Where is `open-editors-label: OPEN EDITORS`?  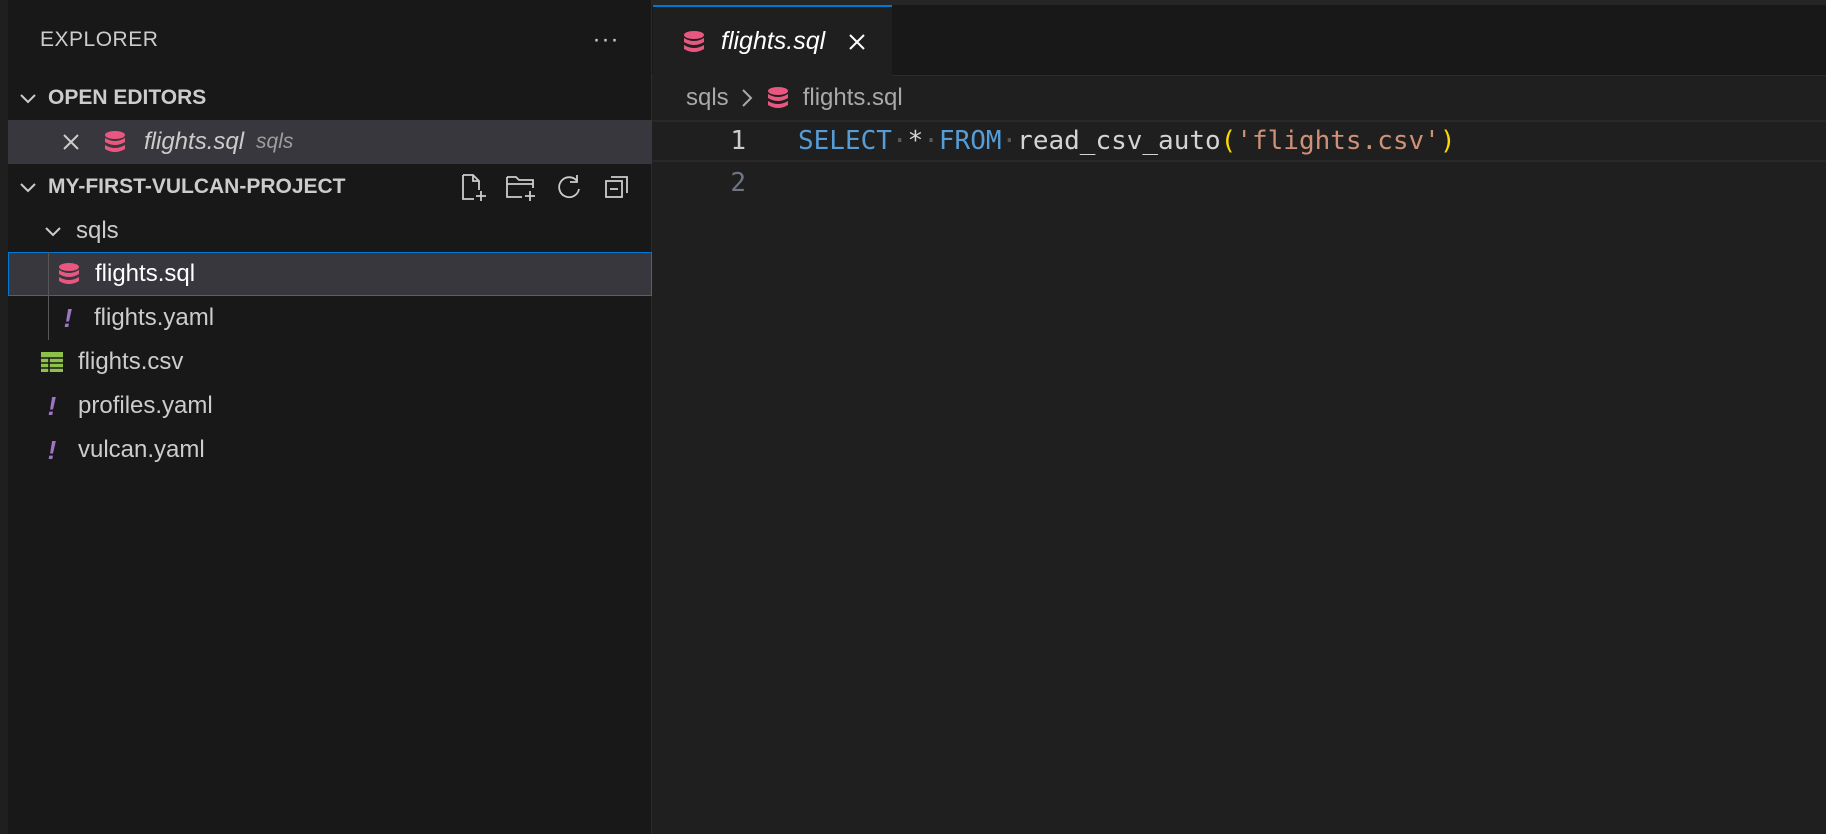
open-editors-label: OPEN EDITORS is located at coordinates (127, 97).